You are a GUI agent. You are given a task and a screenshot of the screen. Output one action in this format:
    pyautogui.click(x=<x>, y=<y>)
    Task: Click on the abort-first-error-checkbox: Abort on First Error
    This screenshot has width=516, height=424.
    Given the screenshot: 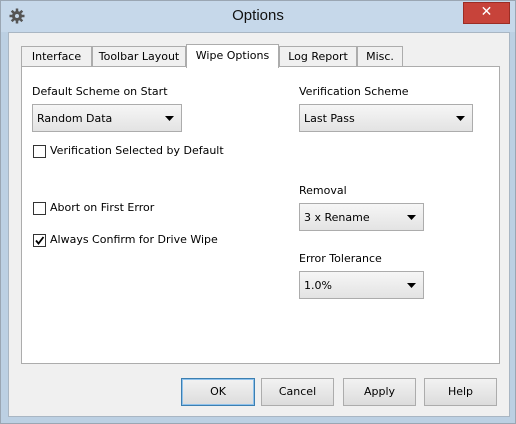 What is the action you would take?
    pyautogui.click(x=108, y=209)
    